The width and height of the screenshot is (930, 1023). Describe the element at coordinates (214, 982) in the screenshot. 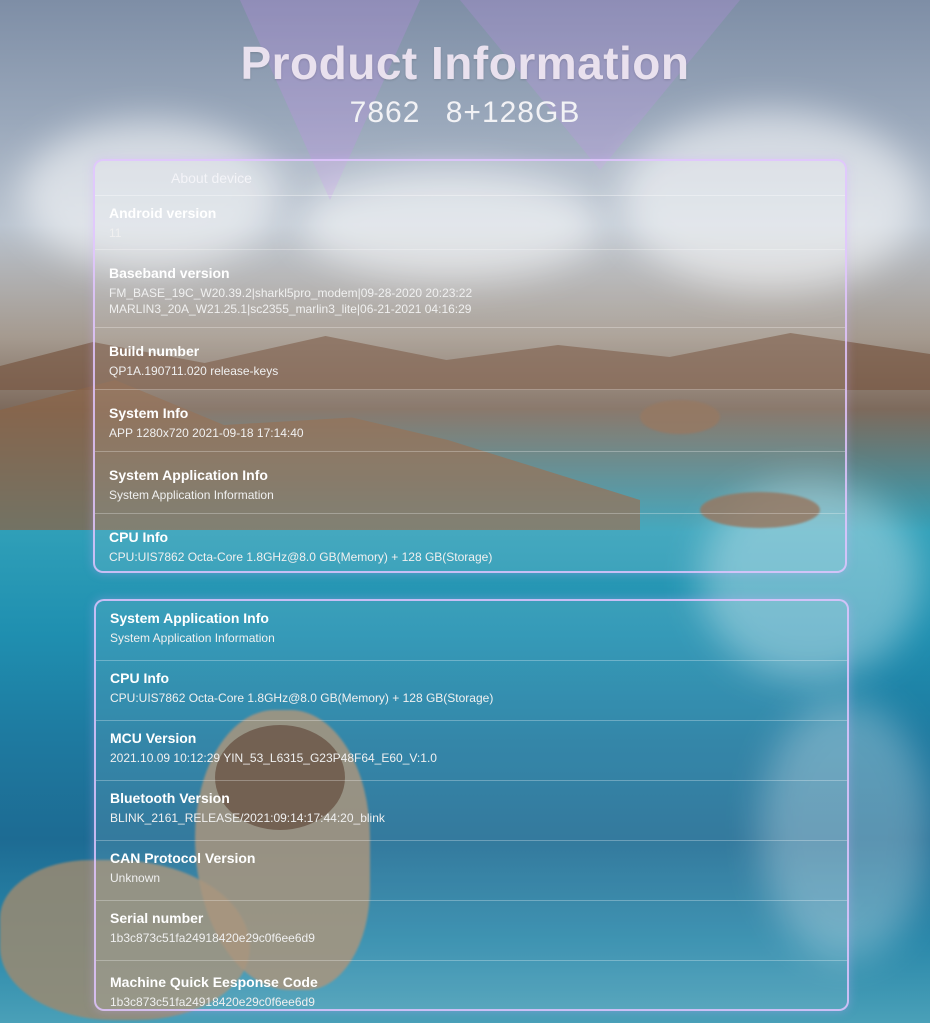

I see `row-label: Machine Quick Eesponse Code` at that location.